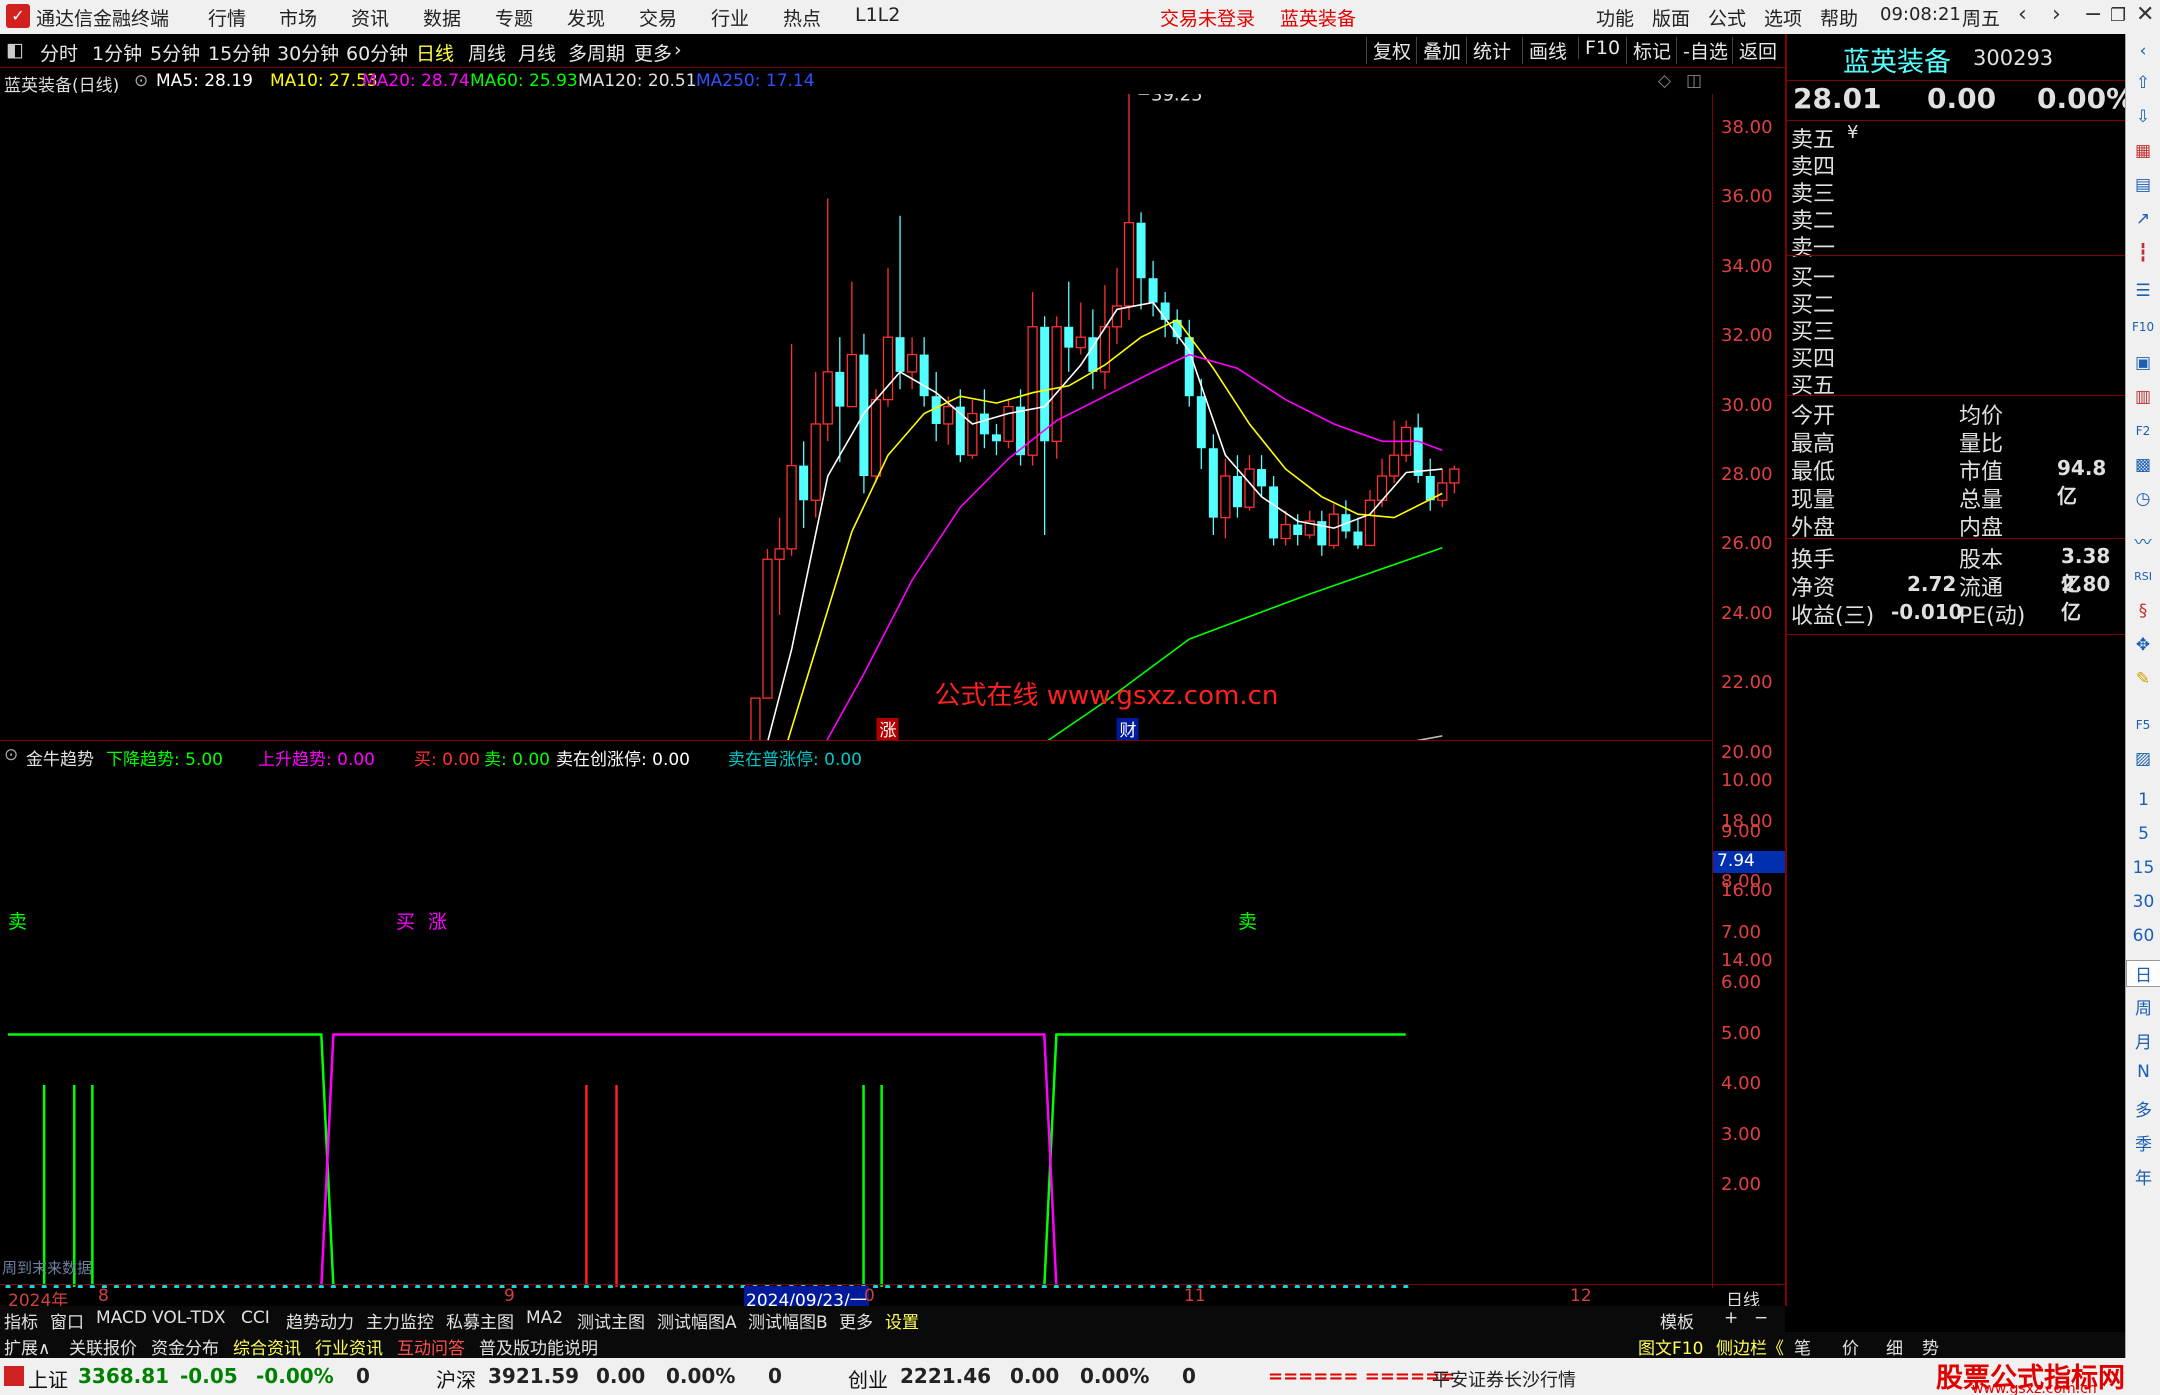  I want to click on f5-icon: F5, so click(2143, 725).